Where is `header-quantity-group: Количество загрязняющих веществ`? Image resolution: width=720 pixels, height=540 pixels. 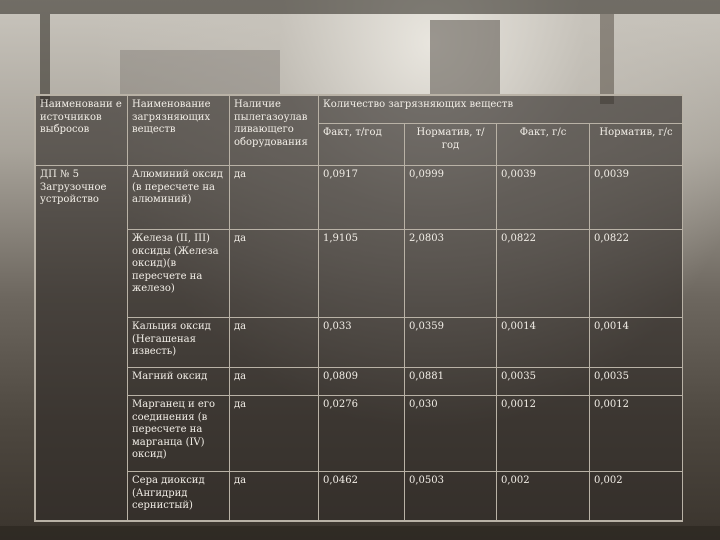 header-quantity-group: Количество загрязняющих веществ is located at coordinates (500, 109).